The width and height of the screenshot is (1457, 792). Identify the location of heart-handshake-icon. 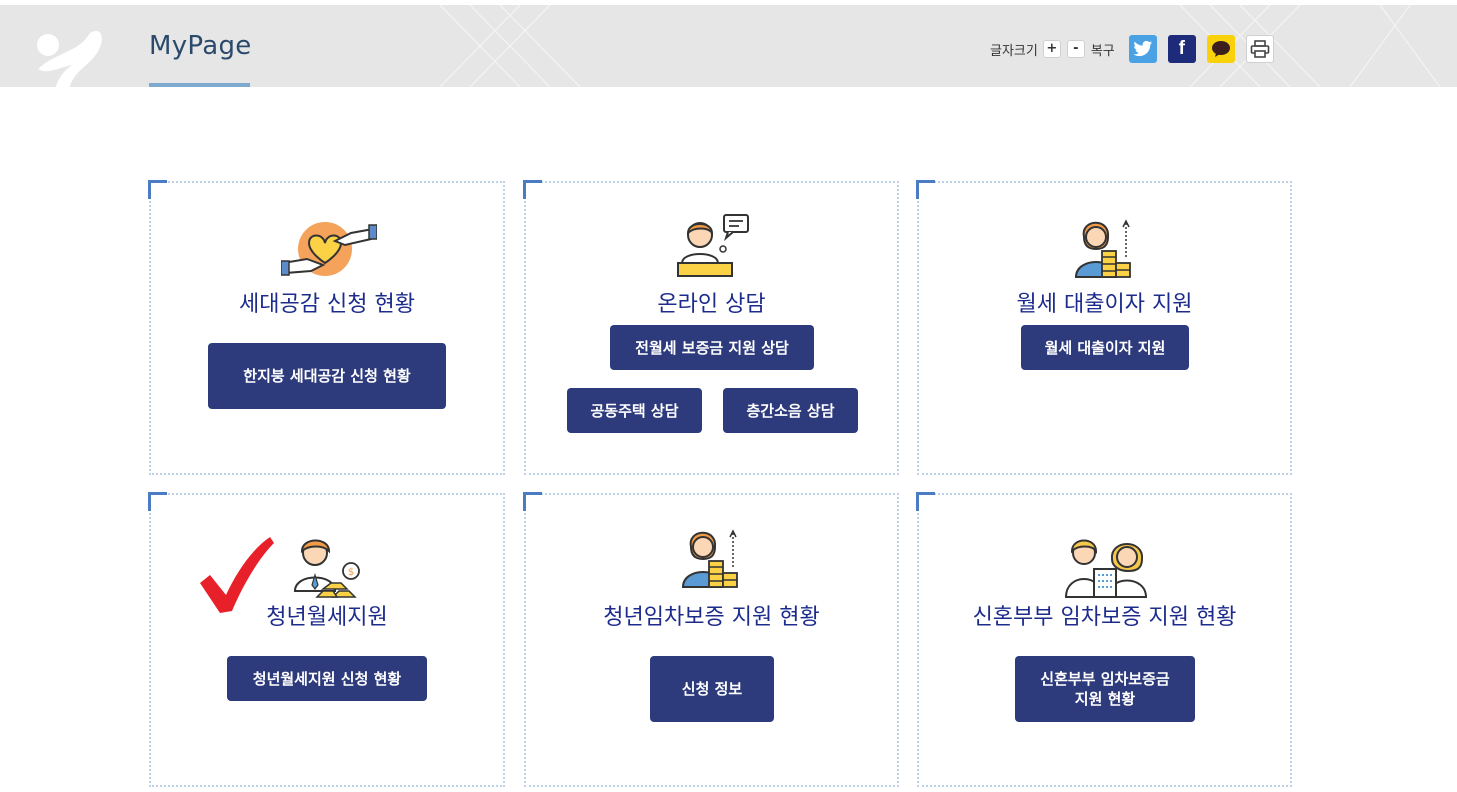
(329, 249).